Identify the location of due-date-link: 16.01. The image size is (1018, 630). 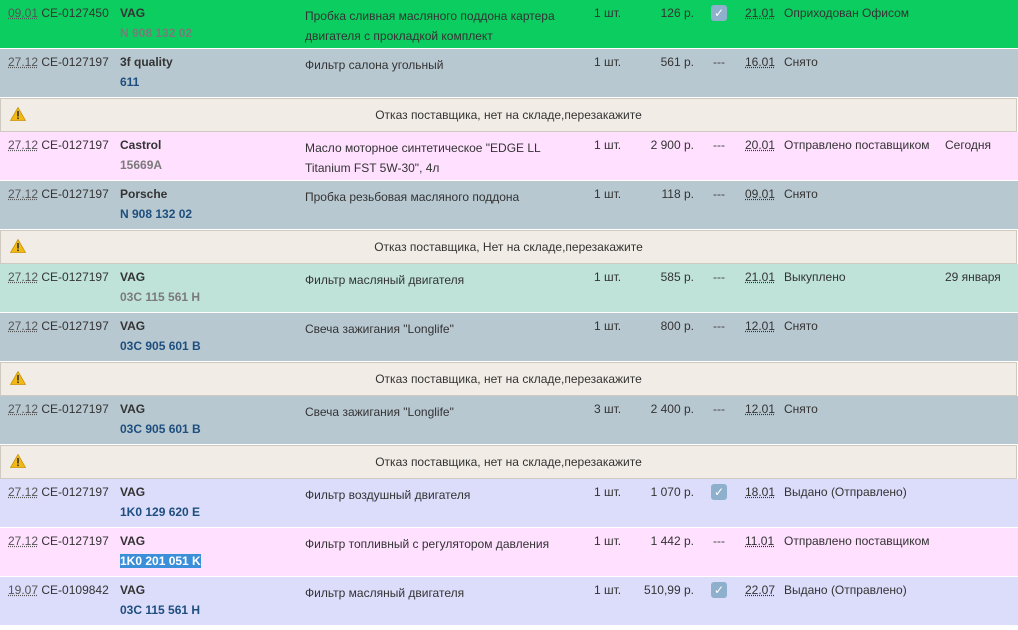
(760, 62).